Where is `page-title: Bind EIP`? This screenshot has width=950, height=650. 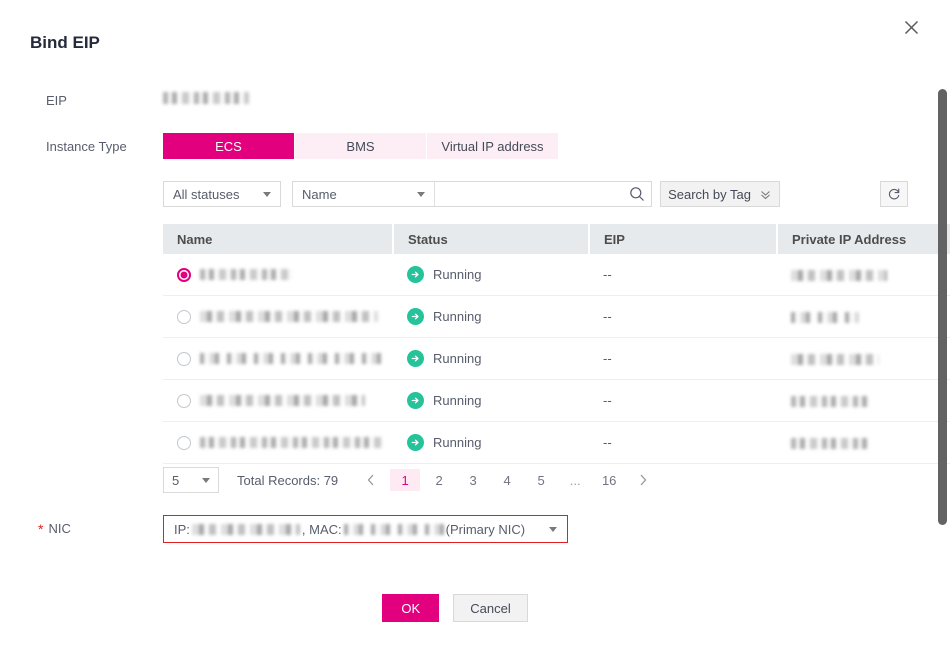 page-title: Bind EIP is located at coordinates (65, 42).